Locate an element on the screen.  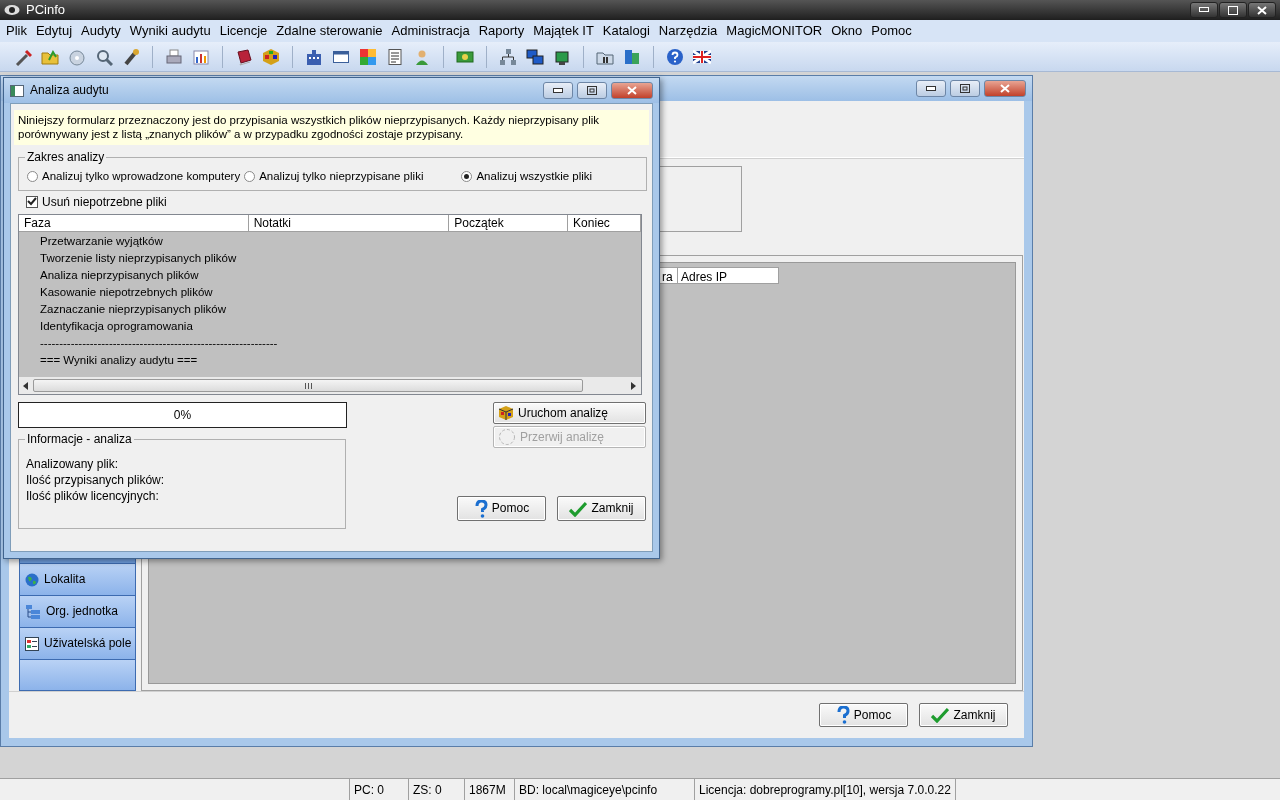
horizontal-scrollbar is located at coordinates (330, 386).